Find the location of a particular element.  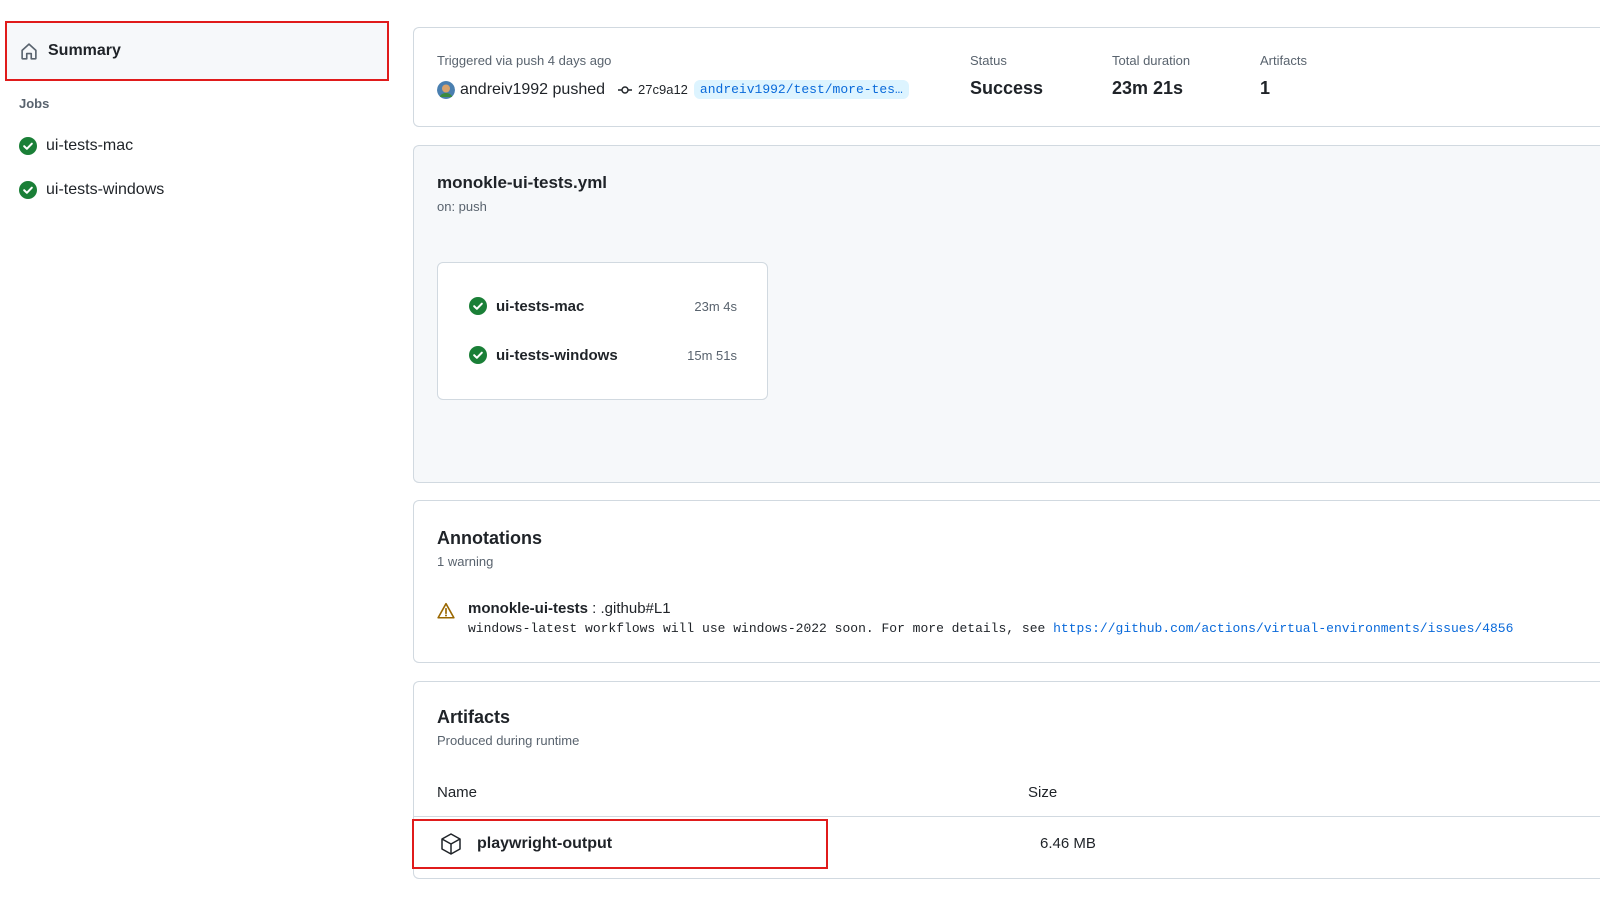

sidebar-item-ui-tests-windows: ui-tests-windows is located at coordinates (91, 190).